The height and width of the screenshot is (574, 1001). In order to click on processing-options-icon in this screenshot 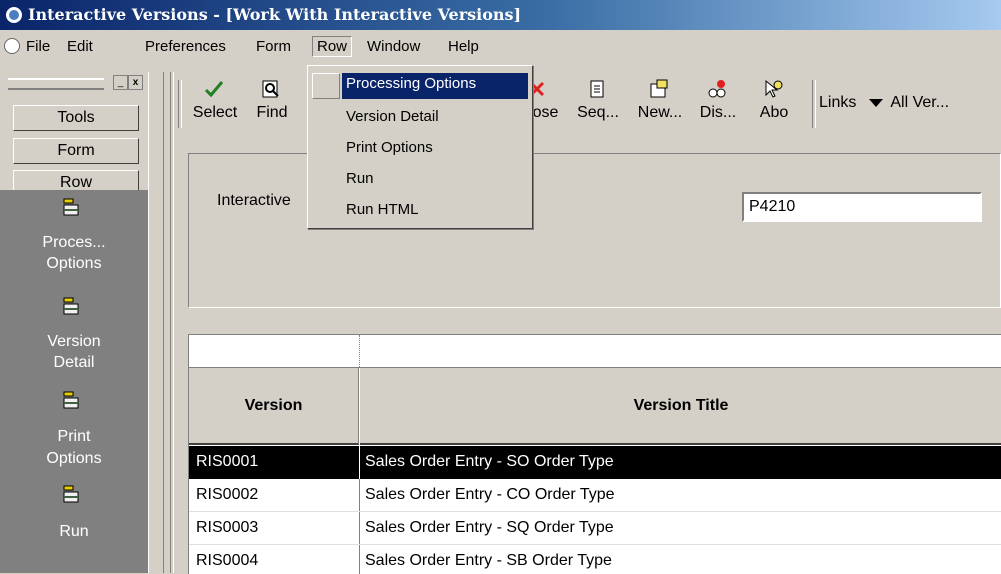, I will do `click(71, 207)`.